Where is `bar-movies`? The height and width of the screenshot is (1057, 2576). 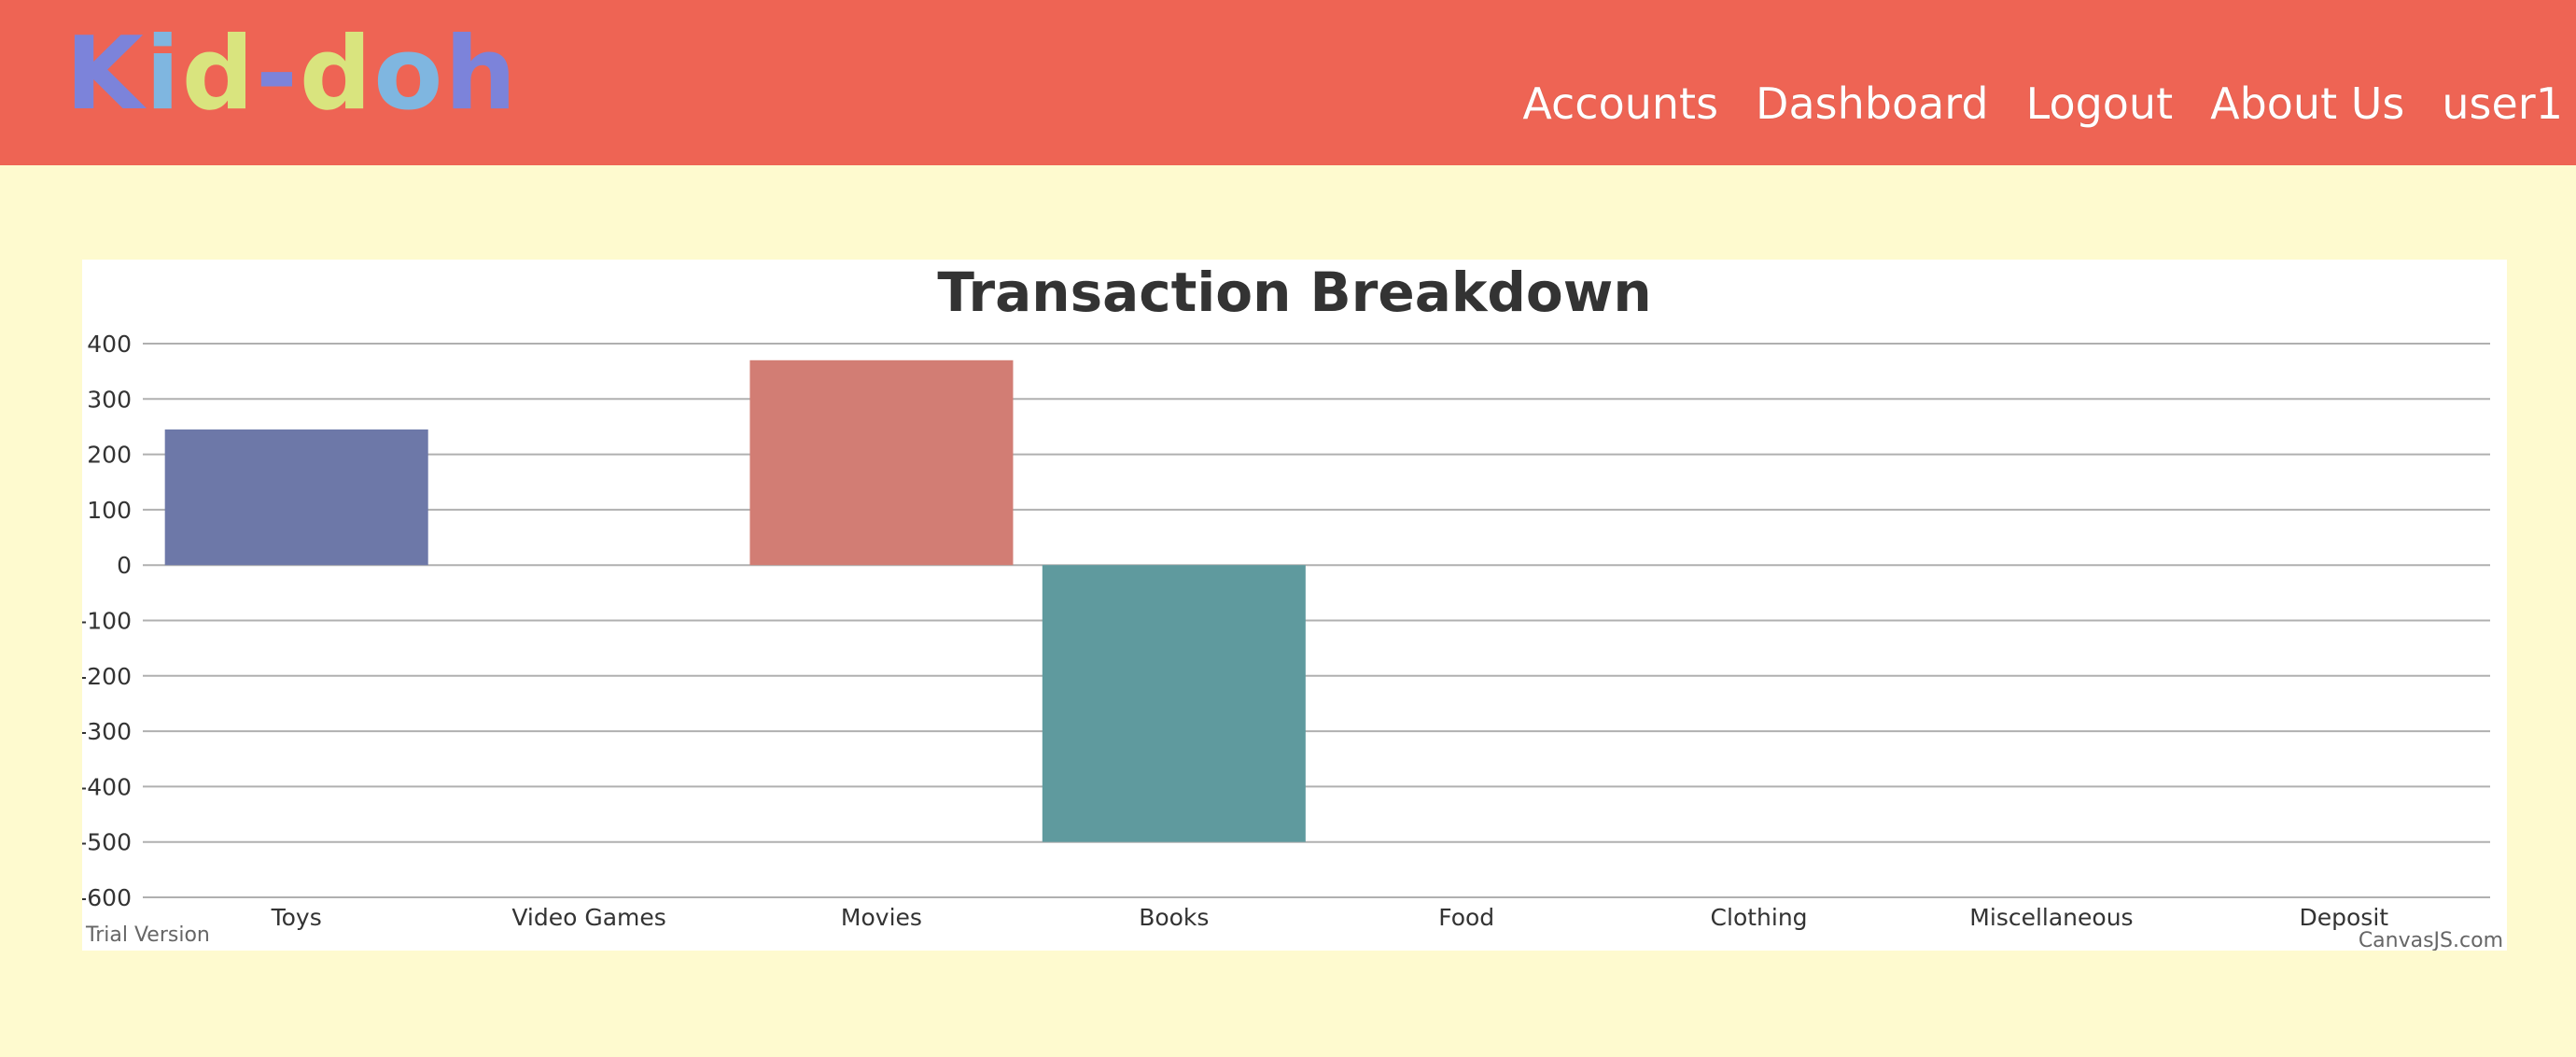
bar-movies is located at coordinates (881, 462).